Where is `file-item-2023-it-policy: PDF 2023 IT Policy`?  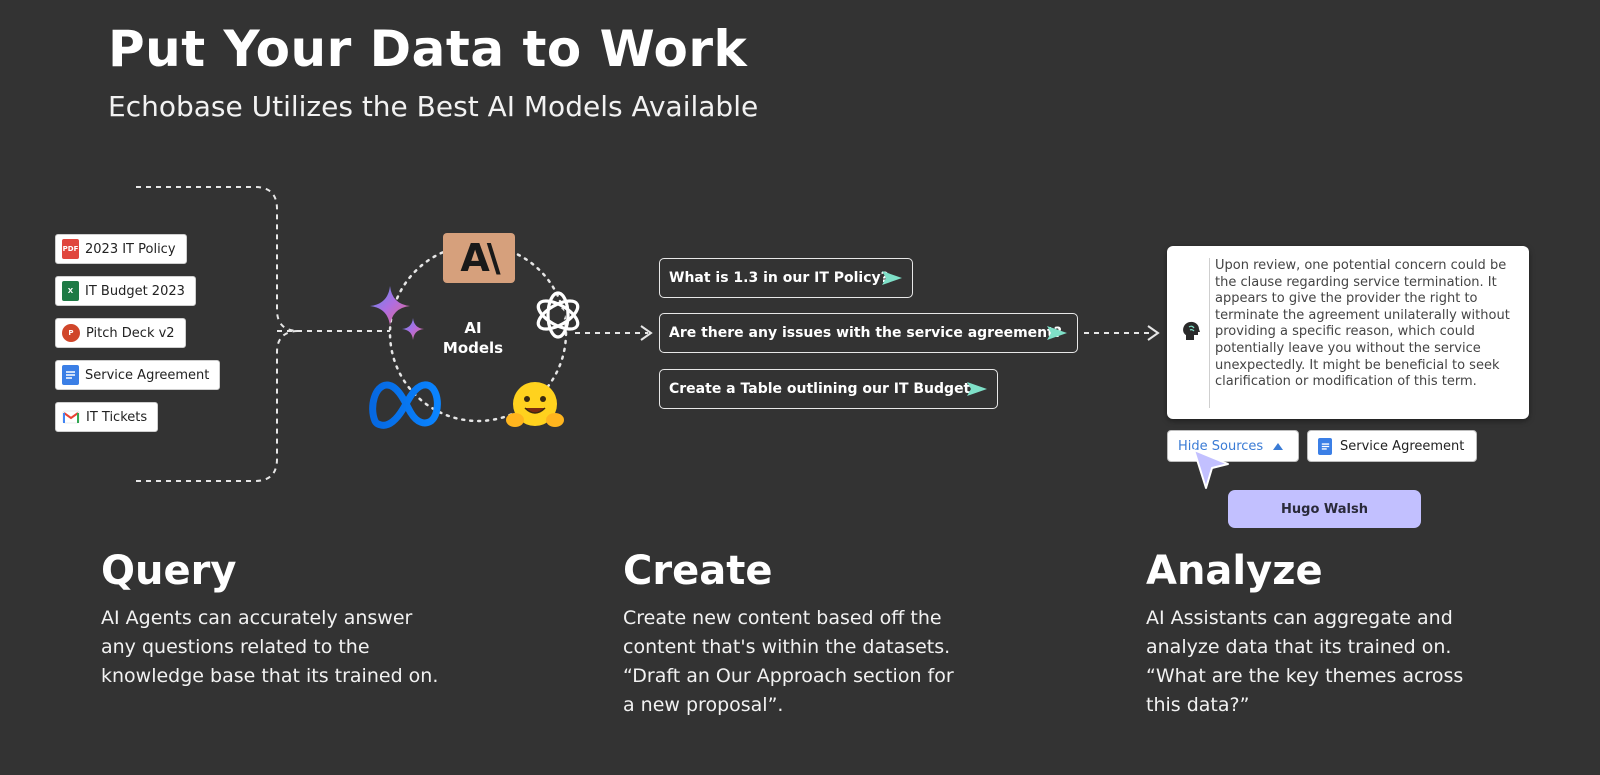 file-item-2023-it-policy: PDF 2023 IT Policy is located at coordinates (121, 249).